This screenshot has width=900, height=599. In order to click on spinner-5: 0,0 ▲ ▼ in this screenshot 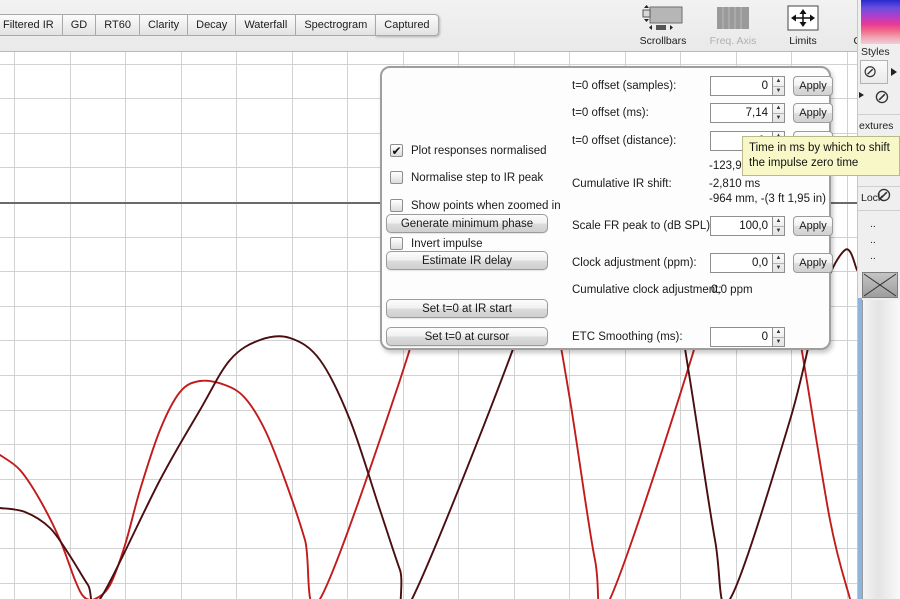, I will do `click(747, 263)`.